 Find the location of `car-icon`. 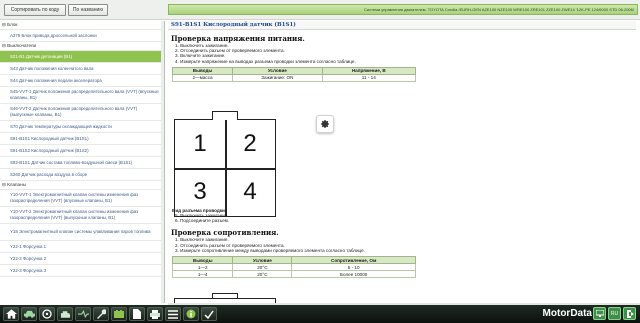

car-icon is located at coordinates (29, 314).